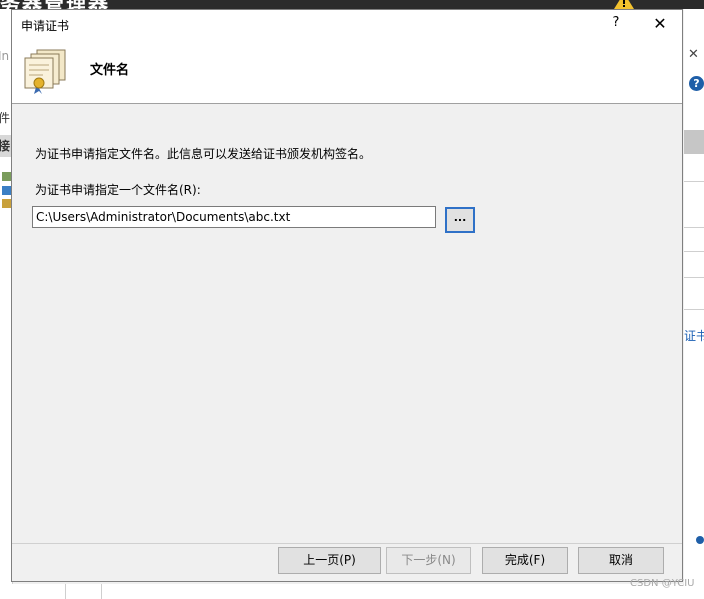  Describe the element at coordinates (55, 4) in the screenshot. I see `background-title-text: 务器管理器` at that location.